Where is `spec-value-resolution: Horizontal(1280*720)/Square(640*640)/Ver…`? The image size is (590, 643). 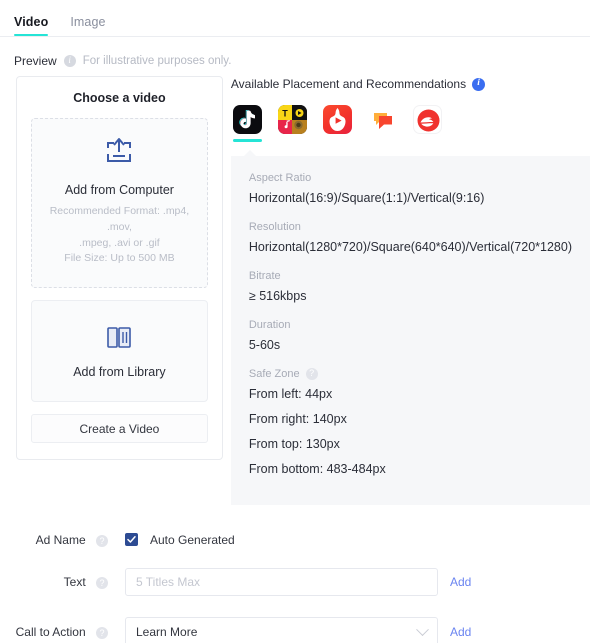 spec-value-resolution: Horizontal(1280*720)/Square(640*640)/Ver… is located at coordinates (410, 246).